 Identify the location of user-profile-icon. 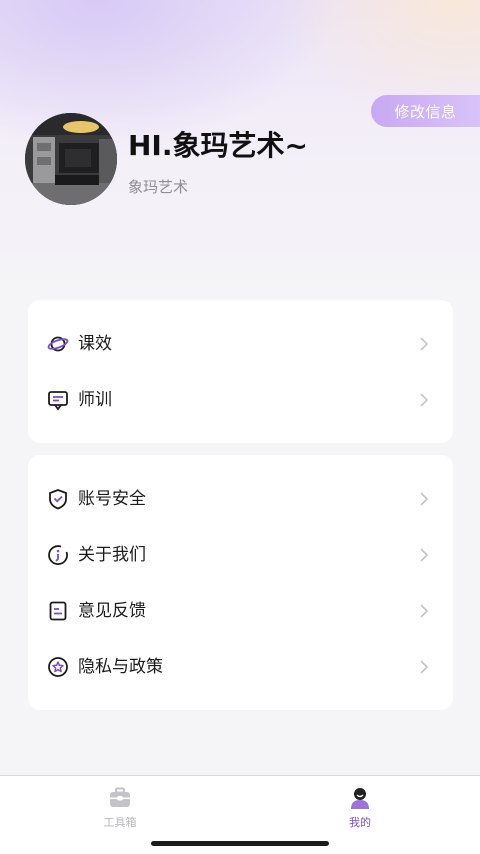
(360, 798).